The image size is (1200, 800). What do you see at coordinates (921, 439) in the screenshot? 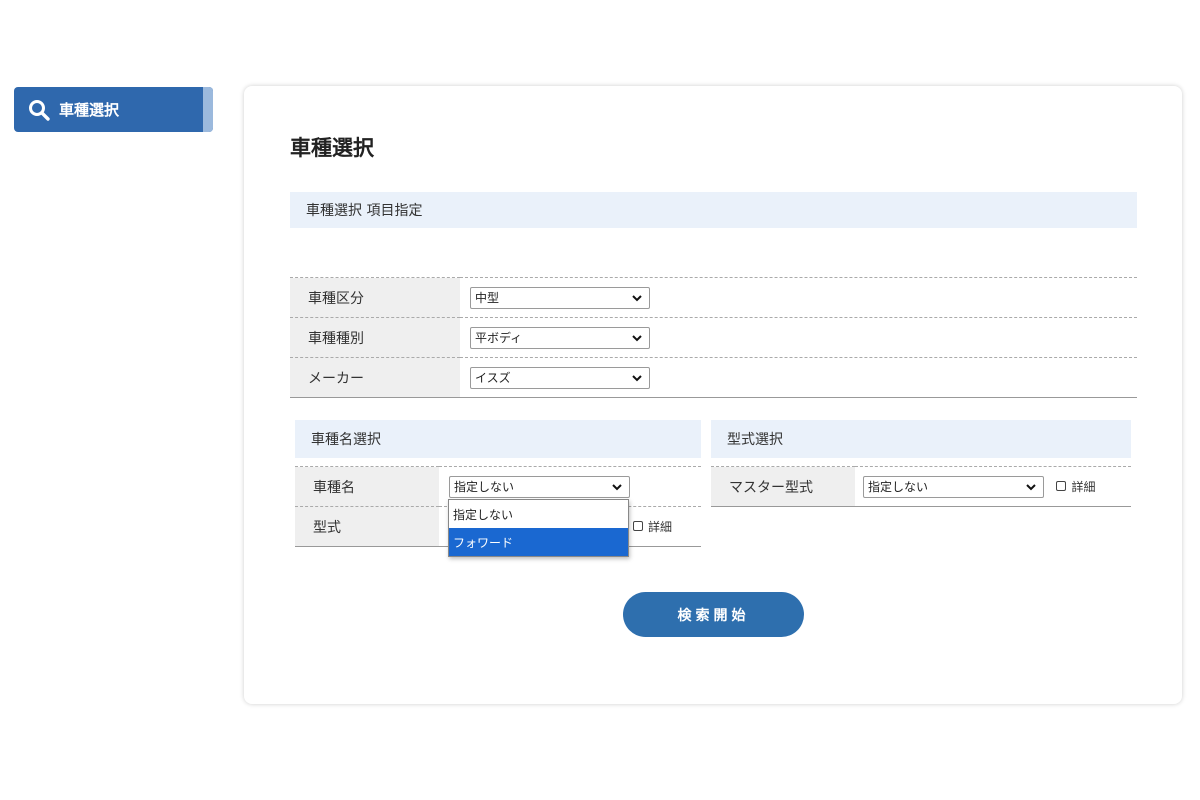
I see `section-heading-model: 型式選択` at bounding box center [921, 439].